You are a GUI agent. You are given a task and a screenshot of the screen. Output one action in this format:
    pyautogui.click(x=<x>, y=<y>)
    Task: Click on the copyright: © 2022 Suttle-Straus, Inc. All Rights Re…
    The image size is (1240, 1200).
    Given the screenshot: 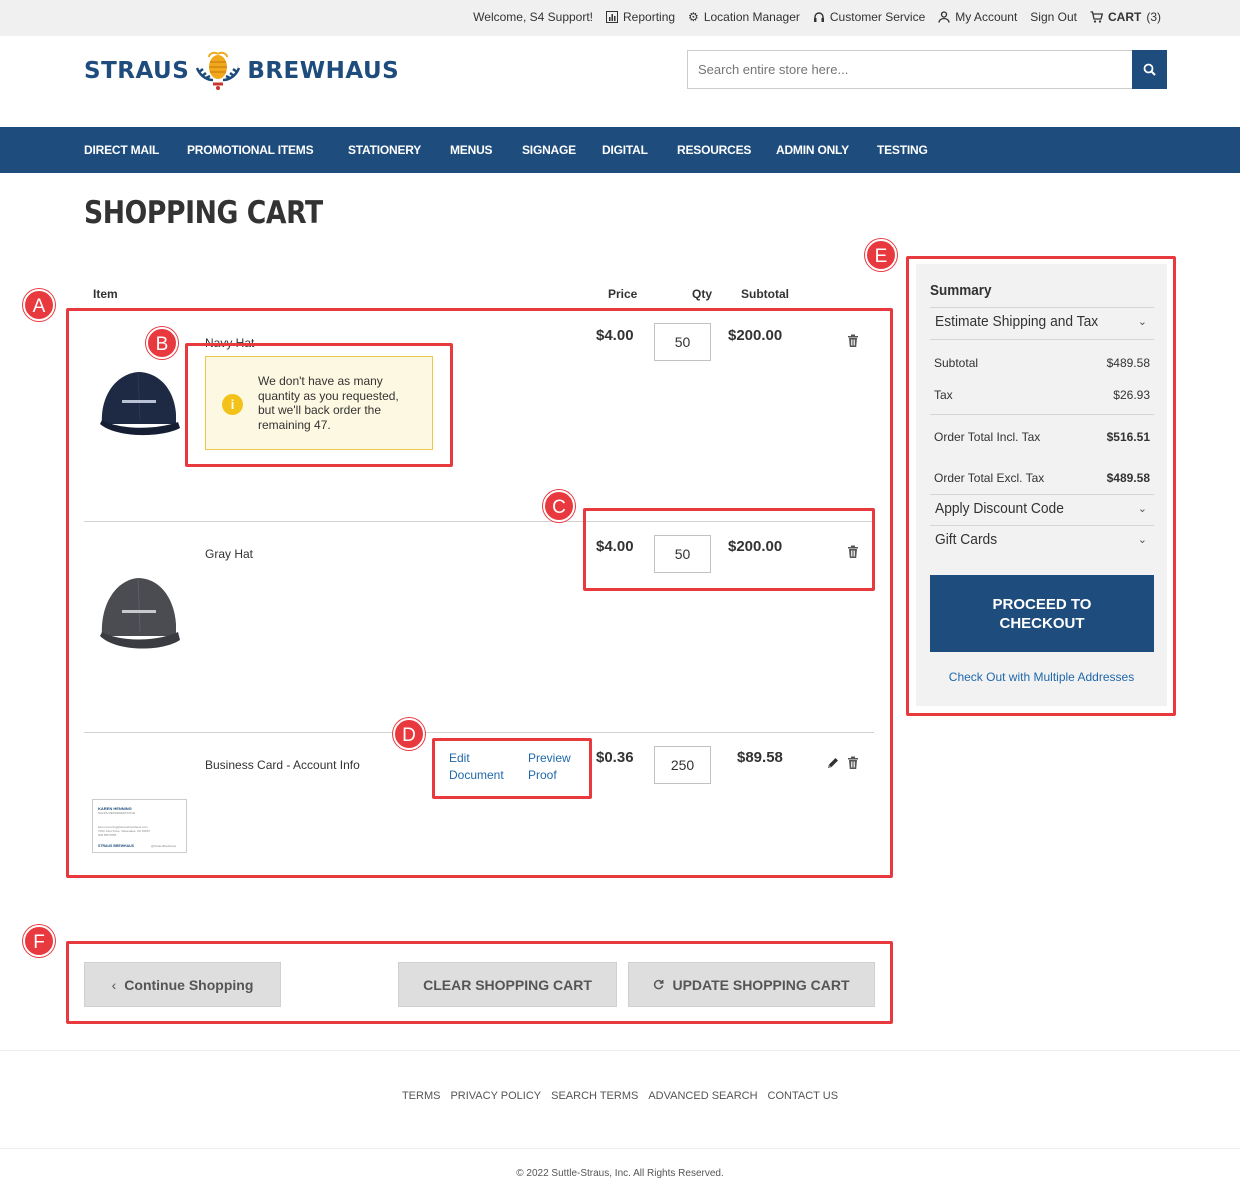 What is the action you would take?
    pyautogui.click(x=620, y=1173)
    